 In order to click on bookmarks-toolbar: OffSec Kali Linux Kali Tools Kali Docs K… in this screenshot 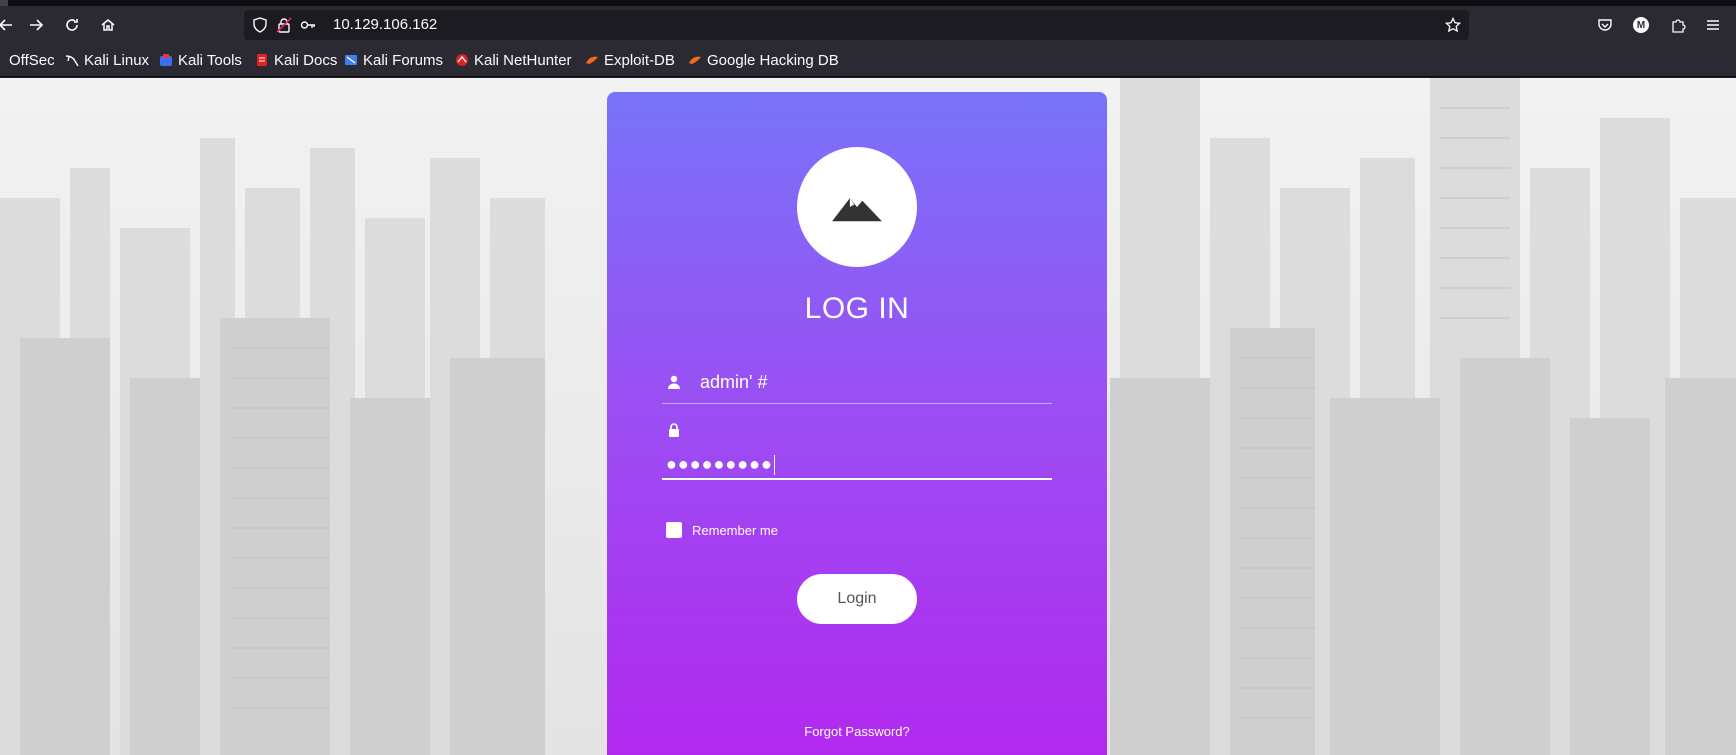, I will do `click(868, 60)`.